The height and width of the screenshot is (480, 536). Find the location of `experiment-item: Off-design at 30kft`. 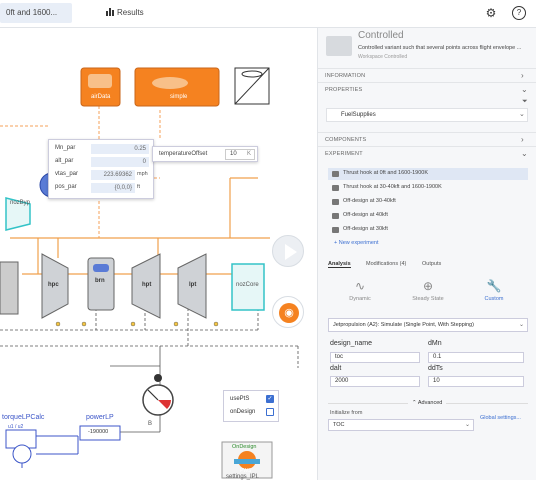

experiment-item: Off-design at 30kft is located at coordinates (428, 230).